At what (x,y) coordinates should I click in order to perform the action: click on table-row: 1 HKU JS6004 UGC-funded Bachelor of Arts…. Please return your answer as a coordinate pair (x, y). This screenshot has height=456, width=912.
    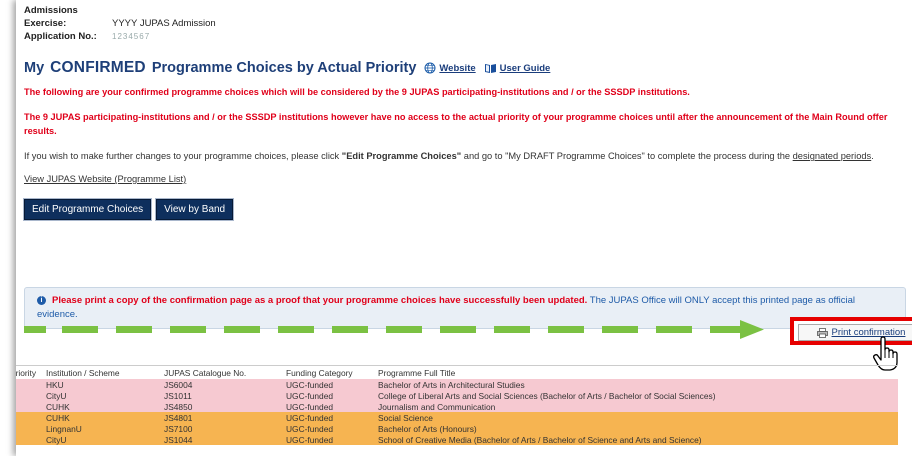
    Looking at the image, I should click on (457, 384).